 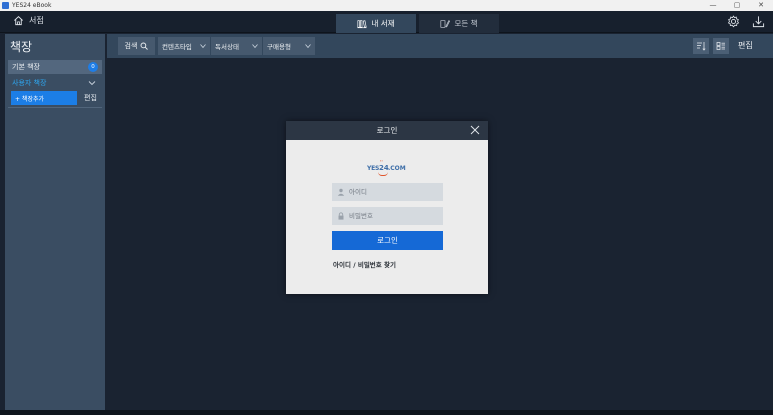 What do you see at coordinates (55, 222) in the screenshot?
I see `sidebar: 책장 기본 책장 0 사용자 책장 + 책장추가 편집` at bounding box center [55, 222].